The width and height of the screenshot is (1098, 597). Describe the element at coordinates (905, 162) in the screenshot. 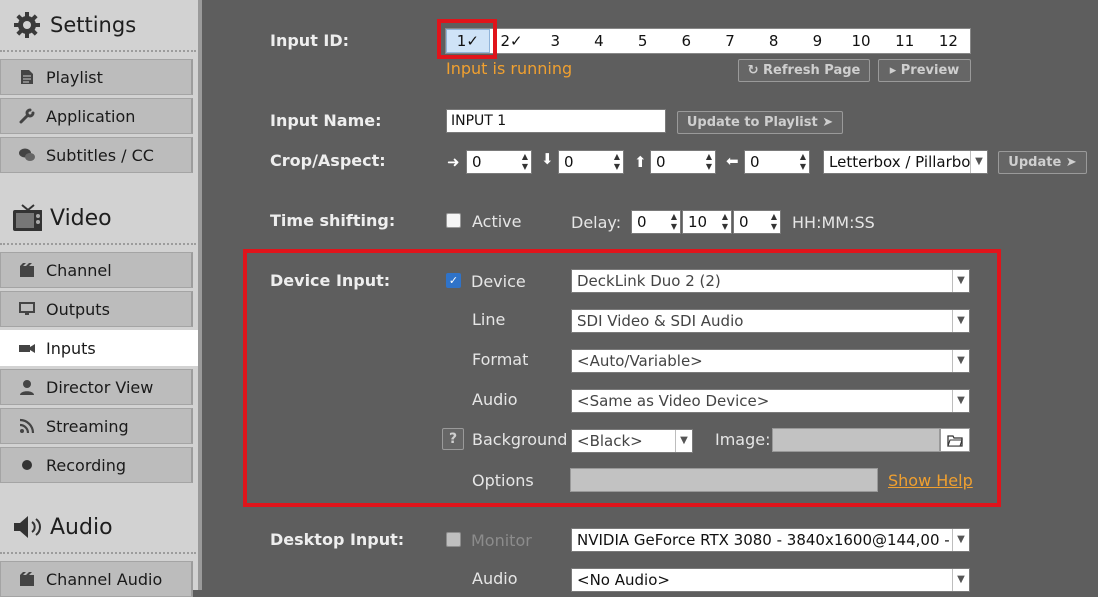

I see `aspect-select: Letterbox / Pillarbox ▼` at that location.